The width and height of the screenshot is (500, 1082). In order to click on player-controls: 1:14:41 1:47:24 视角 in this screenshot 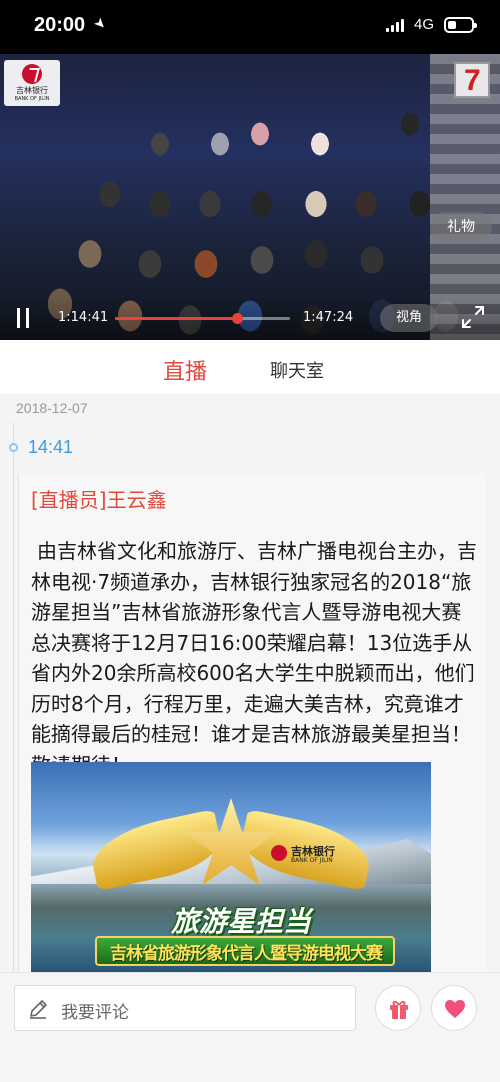, I will do `click(250, 318)`.